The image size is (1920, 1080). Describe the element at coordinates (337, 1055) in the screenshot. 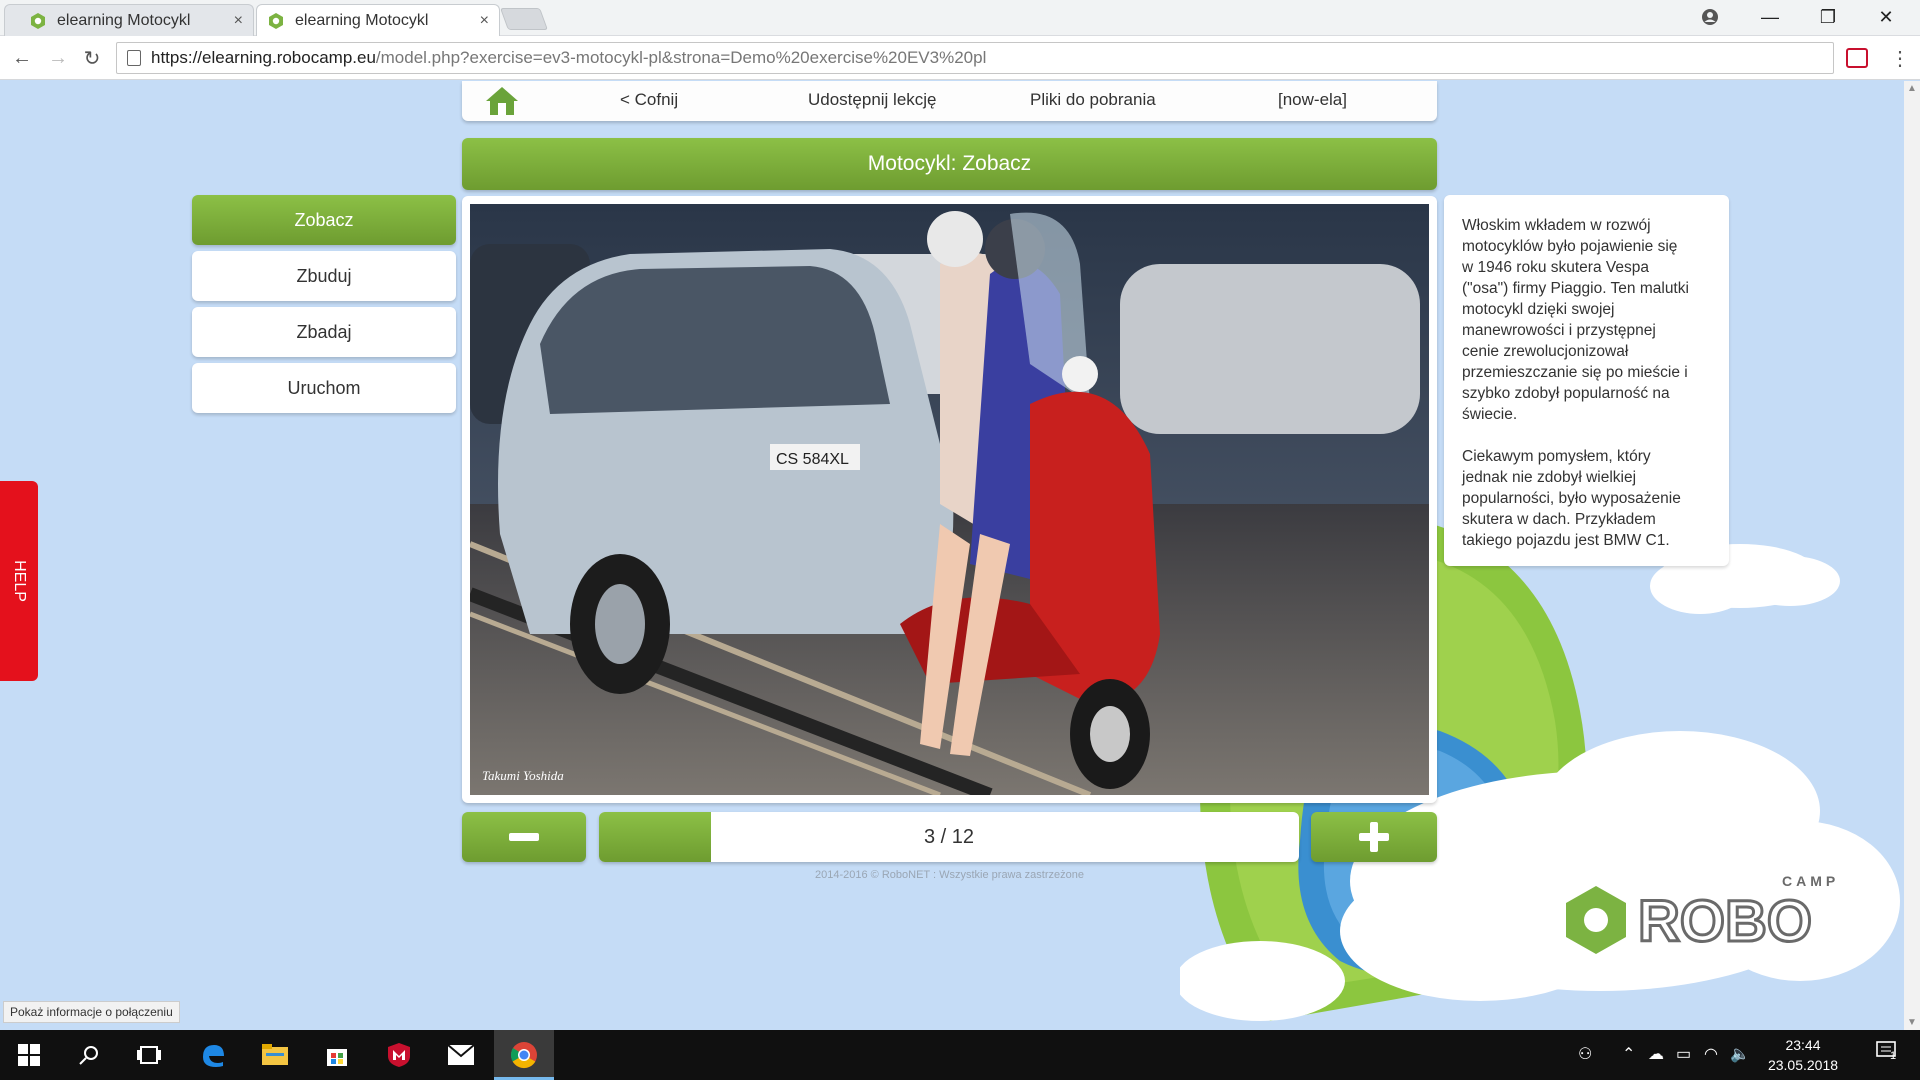

I see `store-icon` at that location.